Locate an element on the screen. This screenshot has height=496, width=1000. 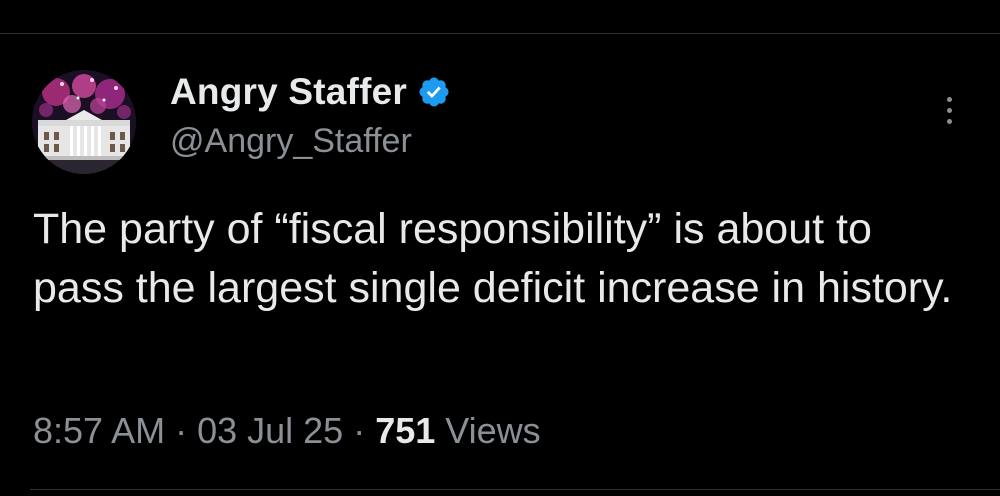
verified-badge-icon is located at coordinates (434, 92).